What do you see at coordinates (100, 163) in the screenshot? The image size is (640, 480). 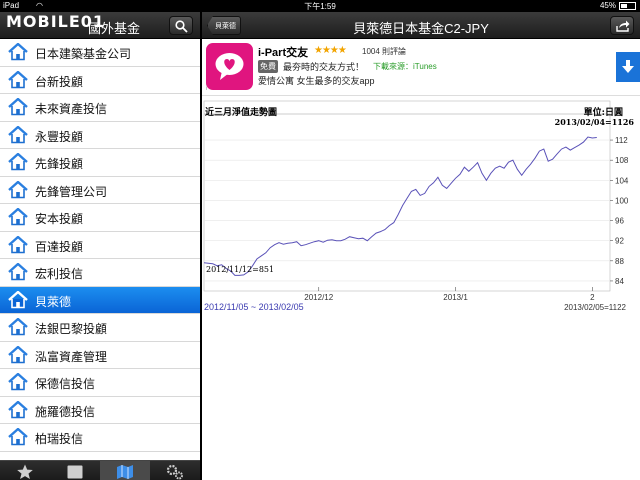 I see `list-item: 先鋒投顧` at bounding box center [100, 163].